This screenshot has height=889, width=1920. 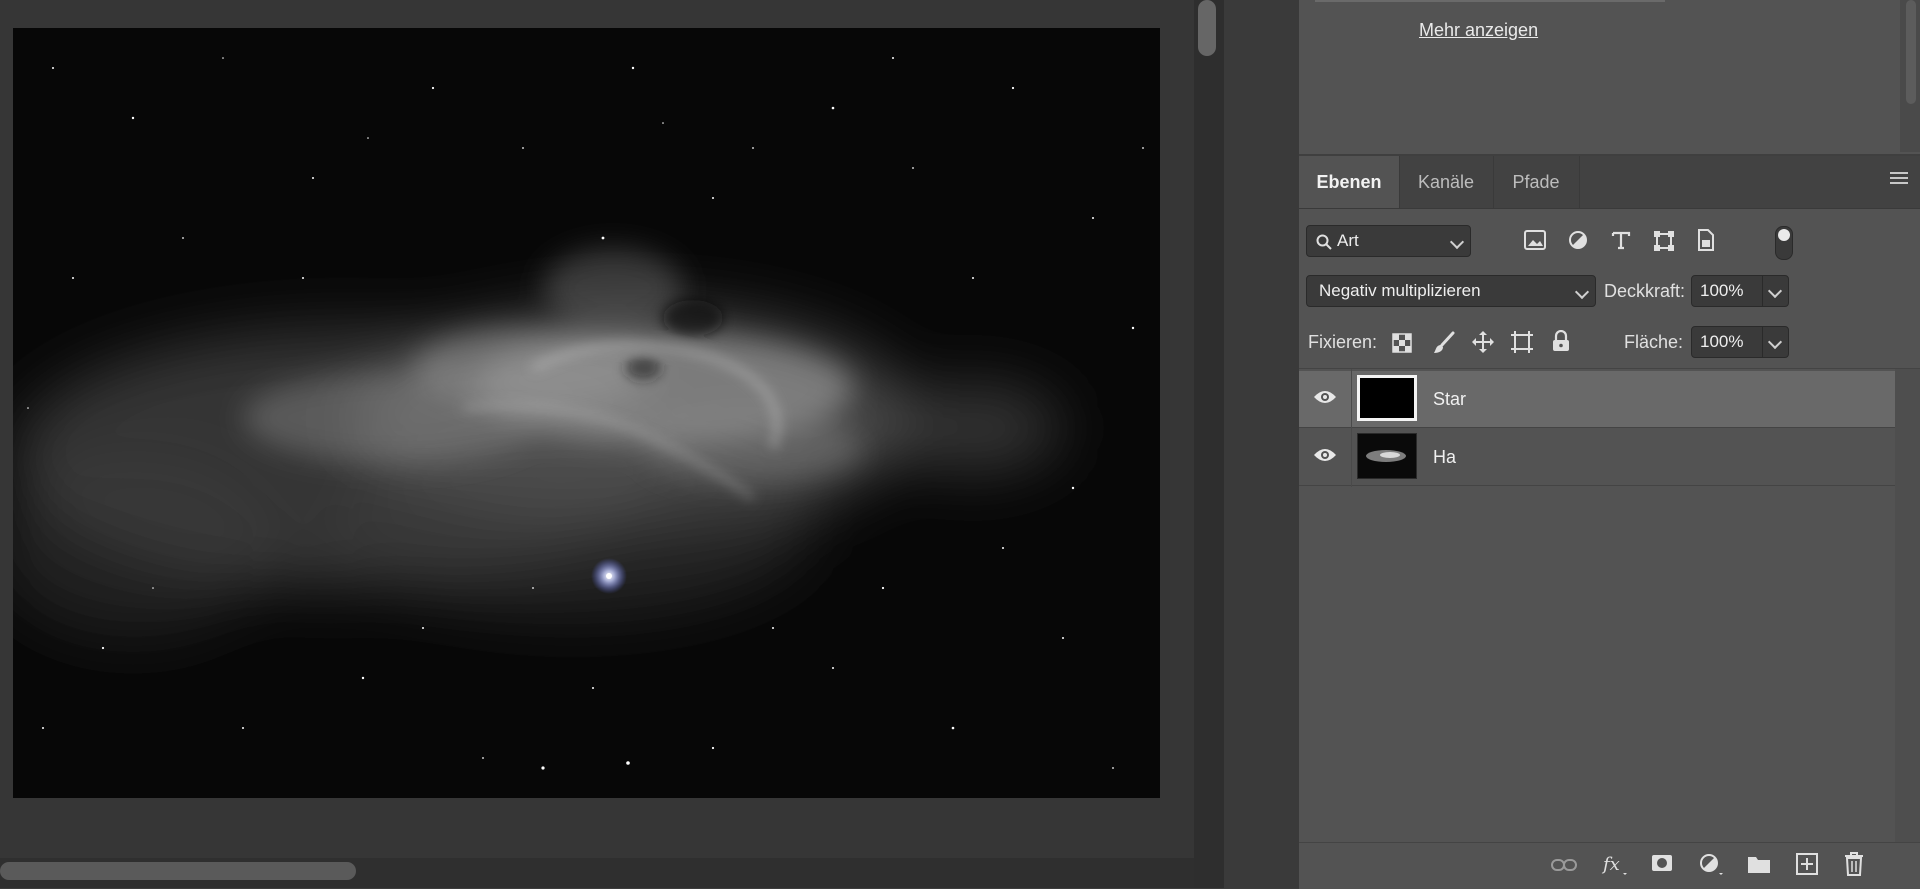 I want to click on lock-image-pixels-icon, so click(x=1444, y=343).